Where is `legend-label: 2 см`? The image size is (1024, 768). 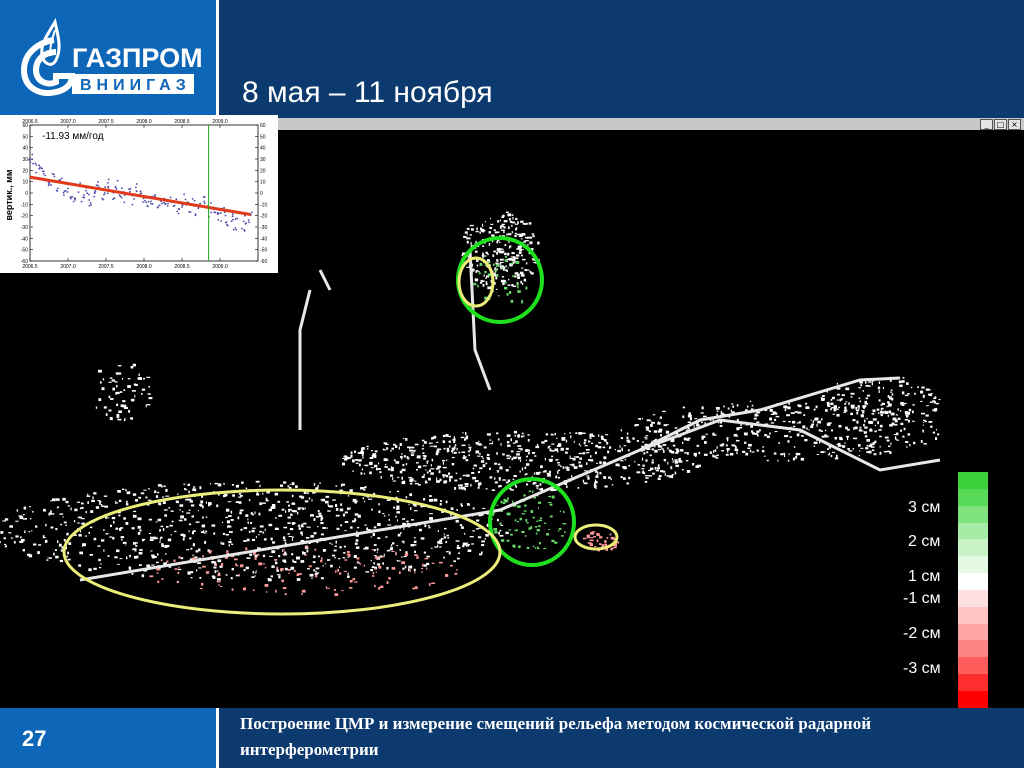
legend-label: 2 см is located at coordinates (924, 541).